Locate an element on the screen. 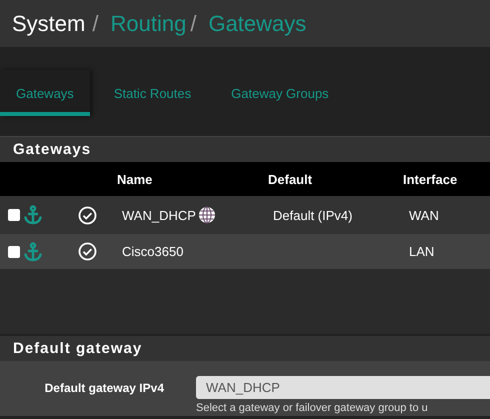  page-title: System is located at coordinates (49, 23).